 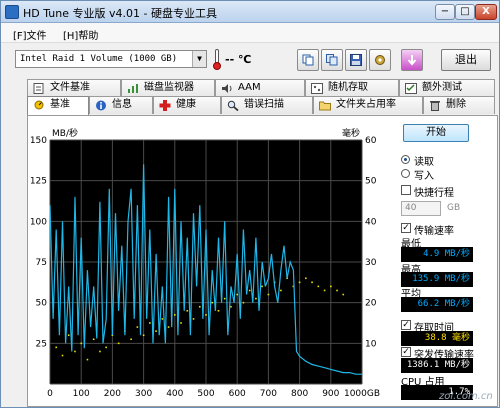 What do you see at coordinates (466, 60) in the screenshot?
I see `exit-button: 退出` at bounding box center [466, 60].